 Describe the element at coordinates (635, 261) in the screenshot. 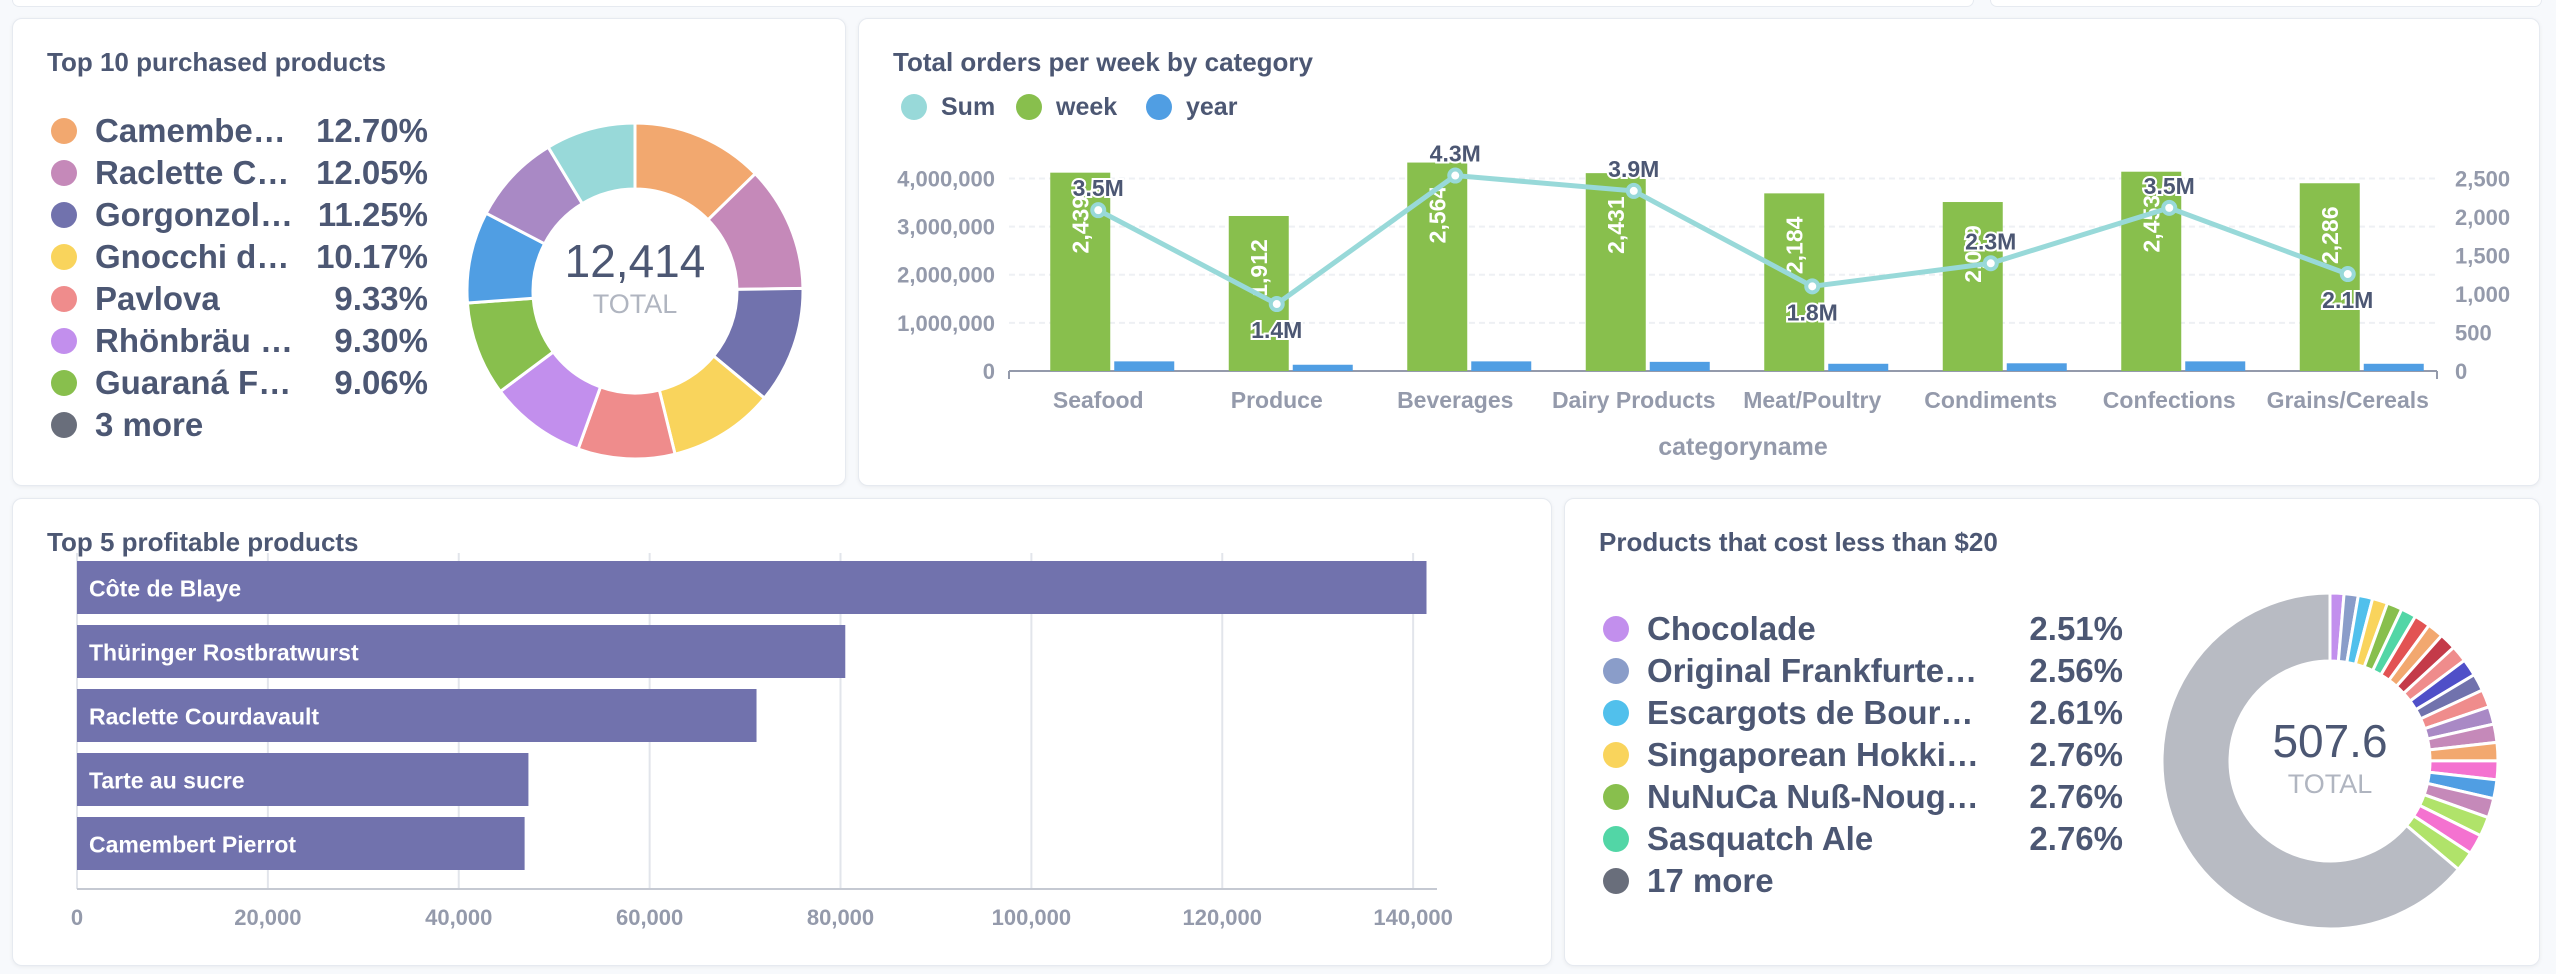

I see `donut-total-value: 12,414` at that location.